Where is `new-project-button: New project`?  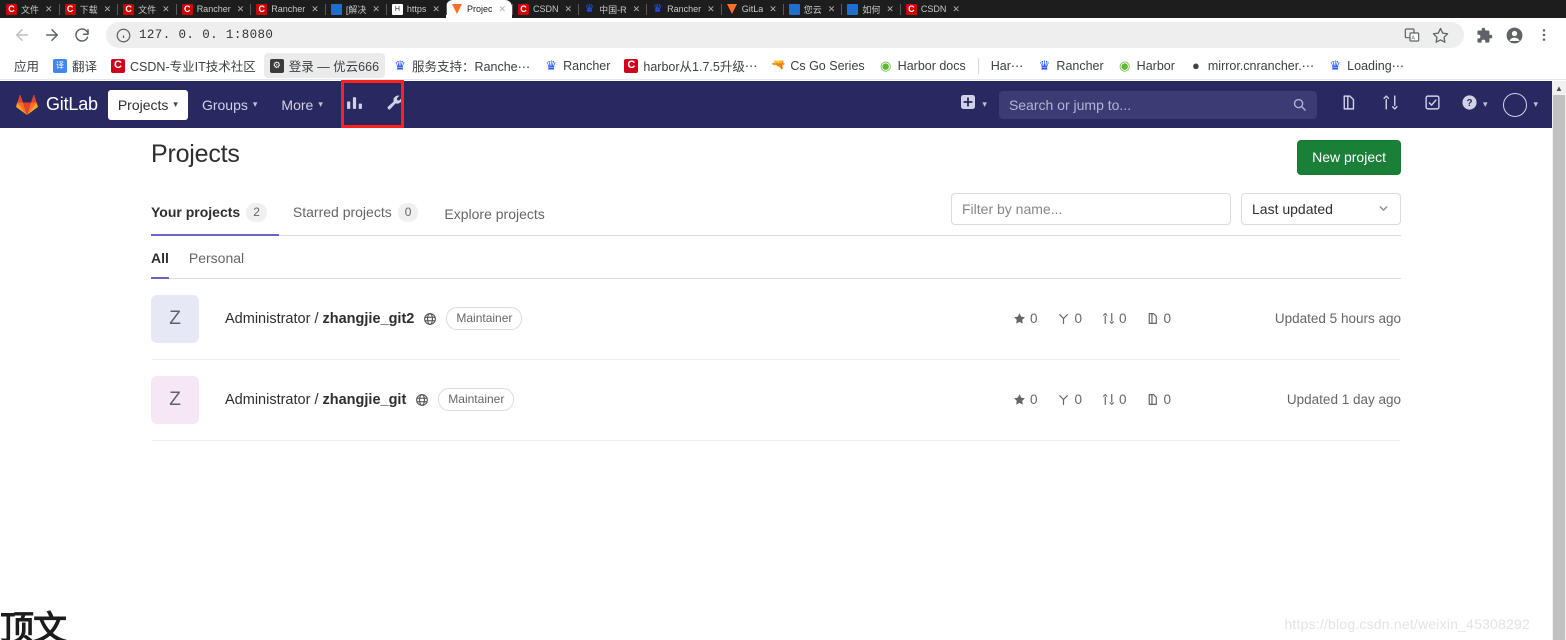 new-project-button: New project is located at coordinates (1349, 157).